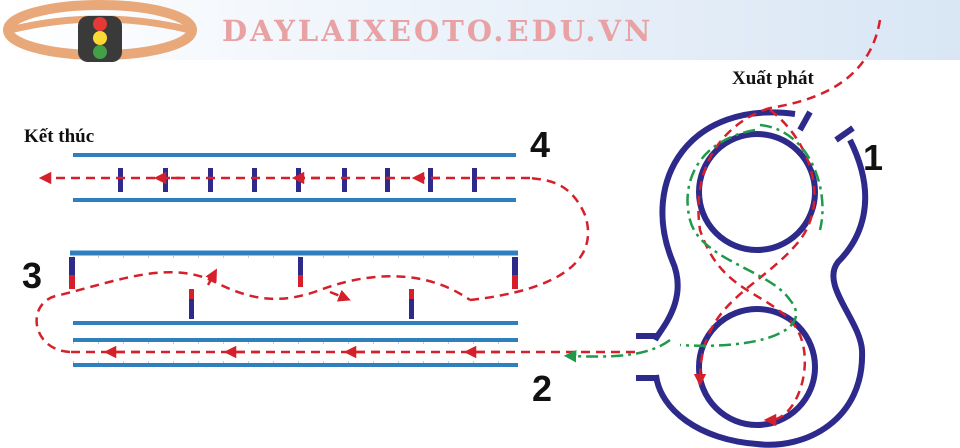 The image size is (960, 448). What do you see at coordinates (32, 275) in the screenshot?
I see `section-3-number: 3` at bounding box center [32, 275].